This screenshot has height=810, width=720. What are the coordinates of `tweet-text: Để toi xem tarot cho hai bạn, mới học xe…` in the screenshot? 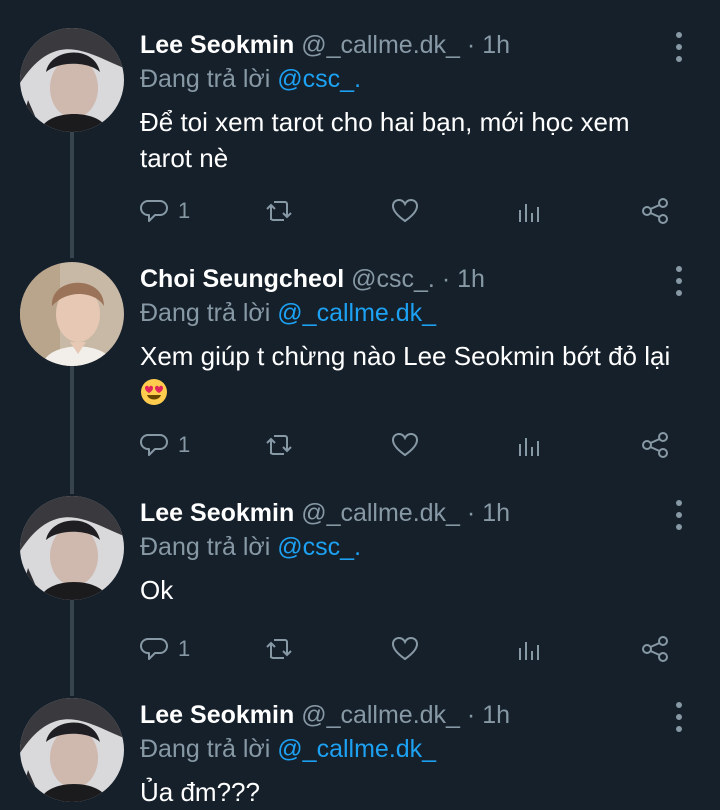 It's located at (385, 140).